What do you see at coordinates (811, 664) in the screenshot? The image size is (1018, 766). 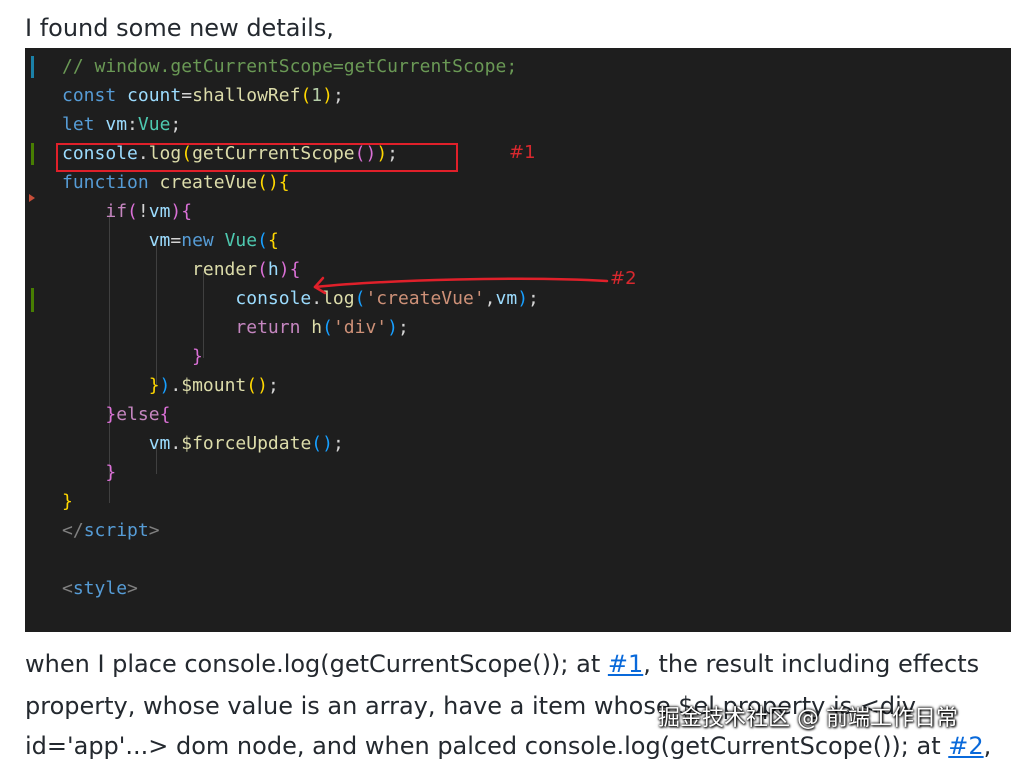 I see `paragraph-text: , the result including effects` at bounding box center [811, 664].